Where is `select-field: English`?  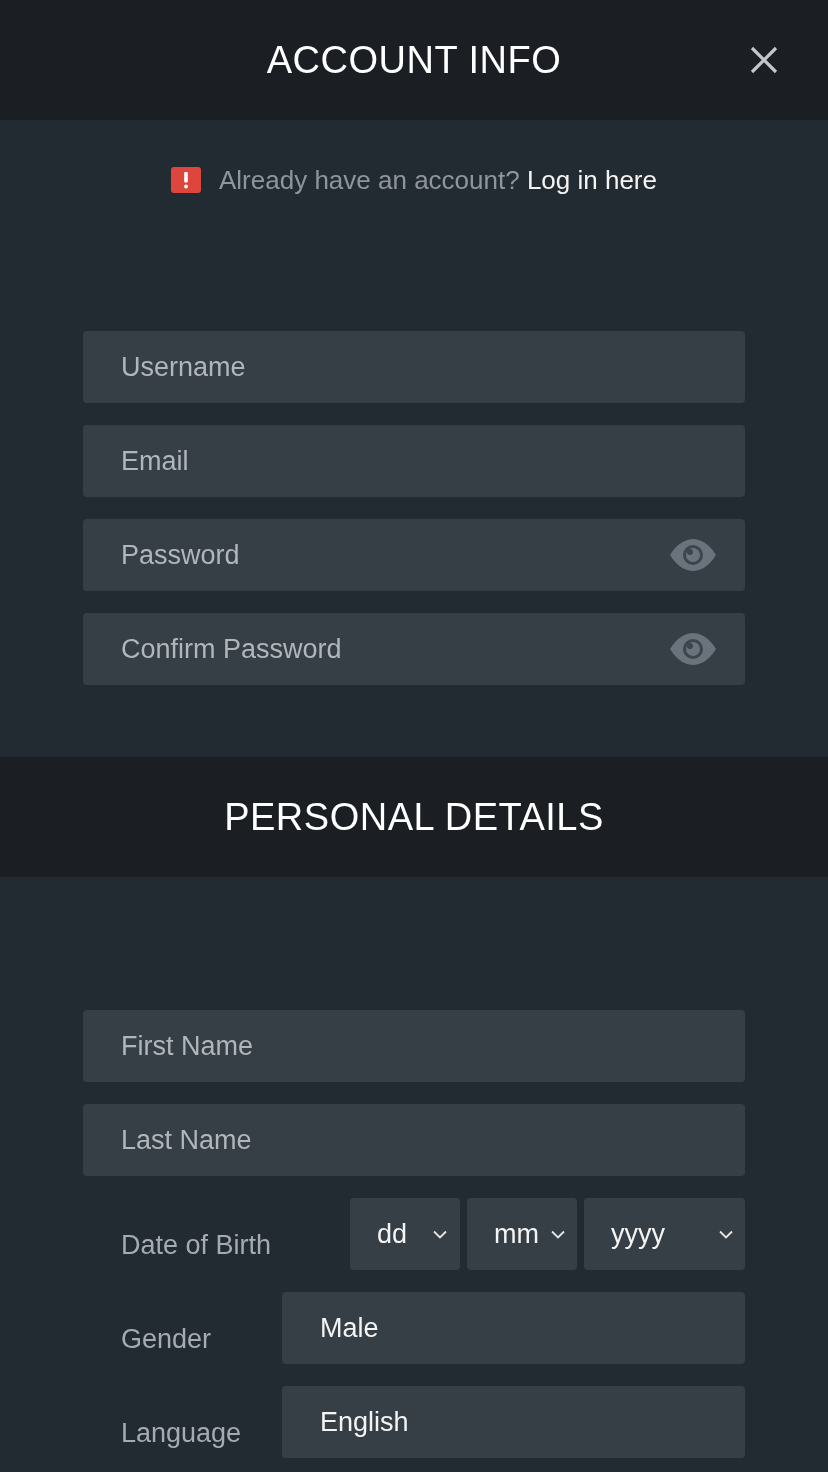 select-field: English is located at coordinates (513, 1422).